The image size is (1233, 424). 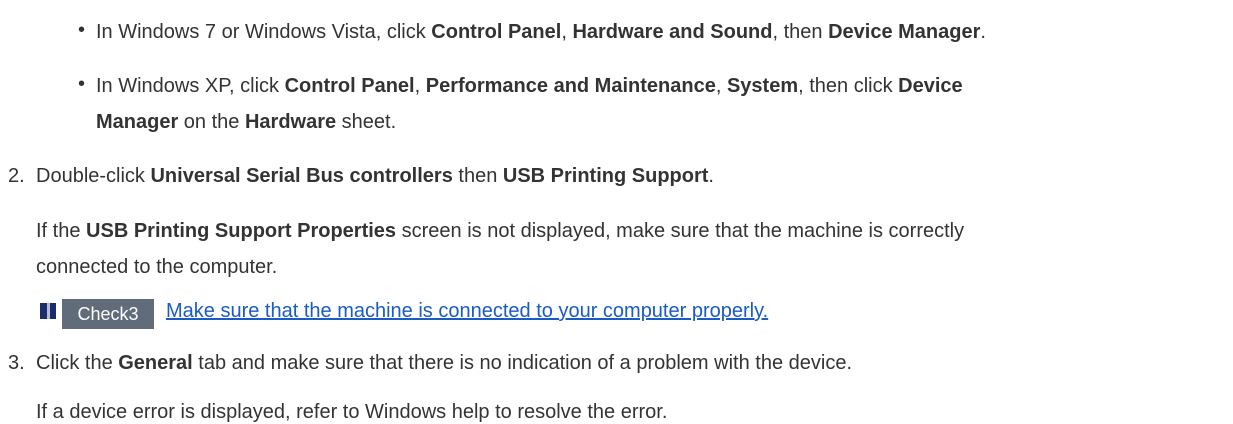 I want to click on check-label: Check3, so click(x=108, y=314).